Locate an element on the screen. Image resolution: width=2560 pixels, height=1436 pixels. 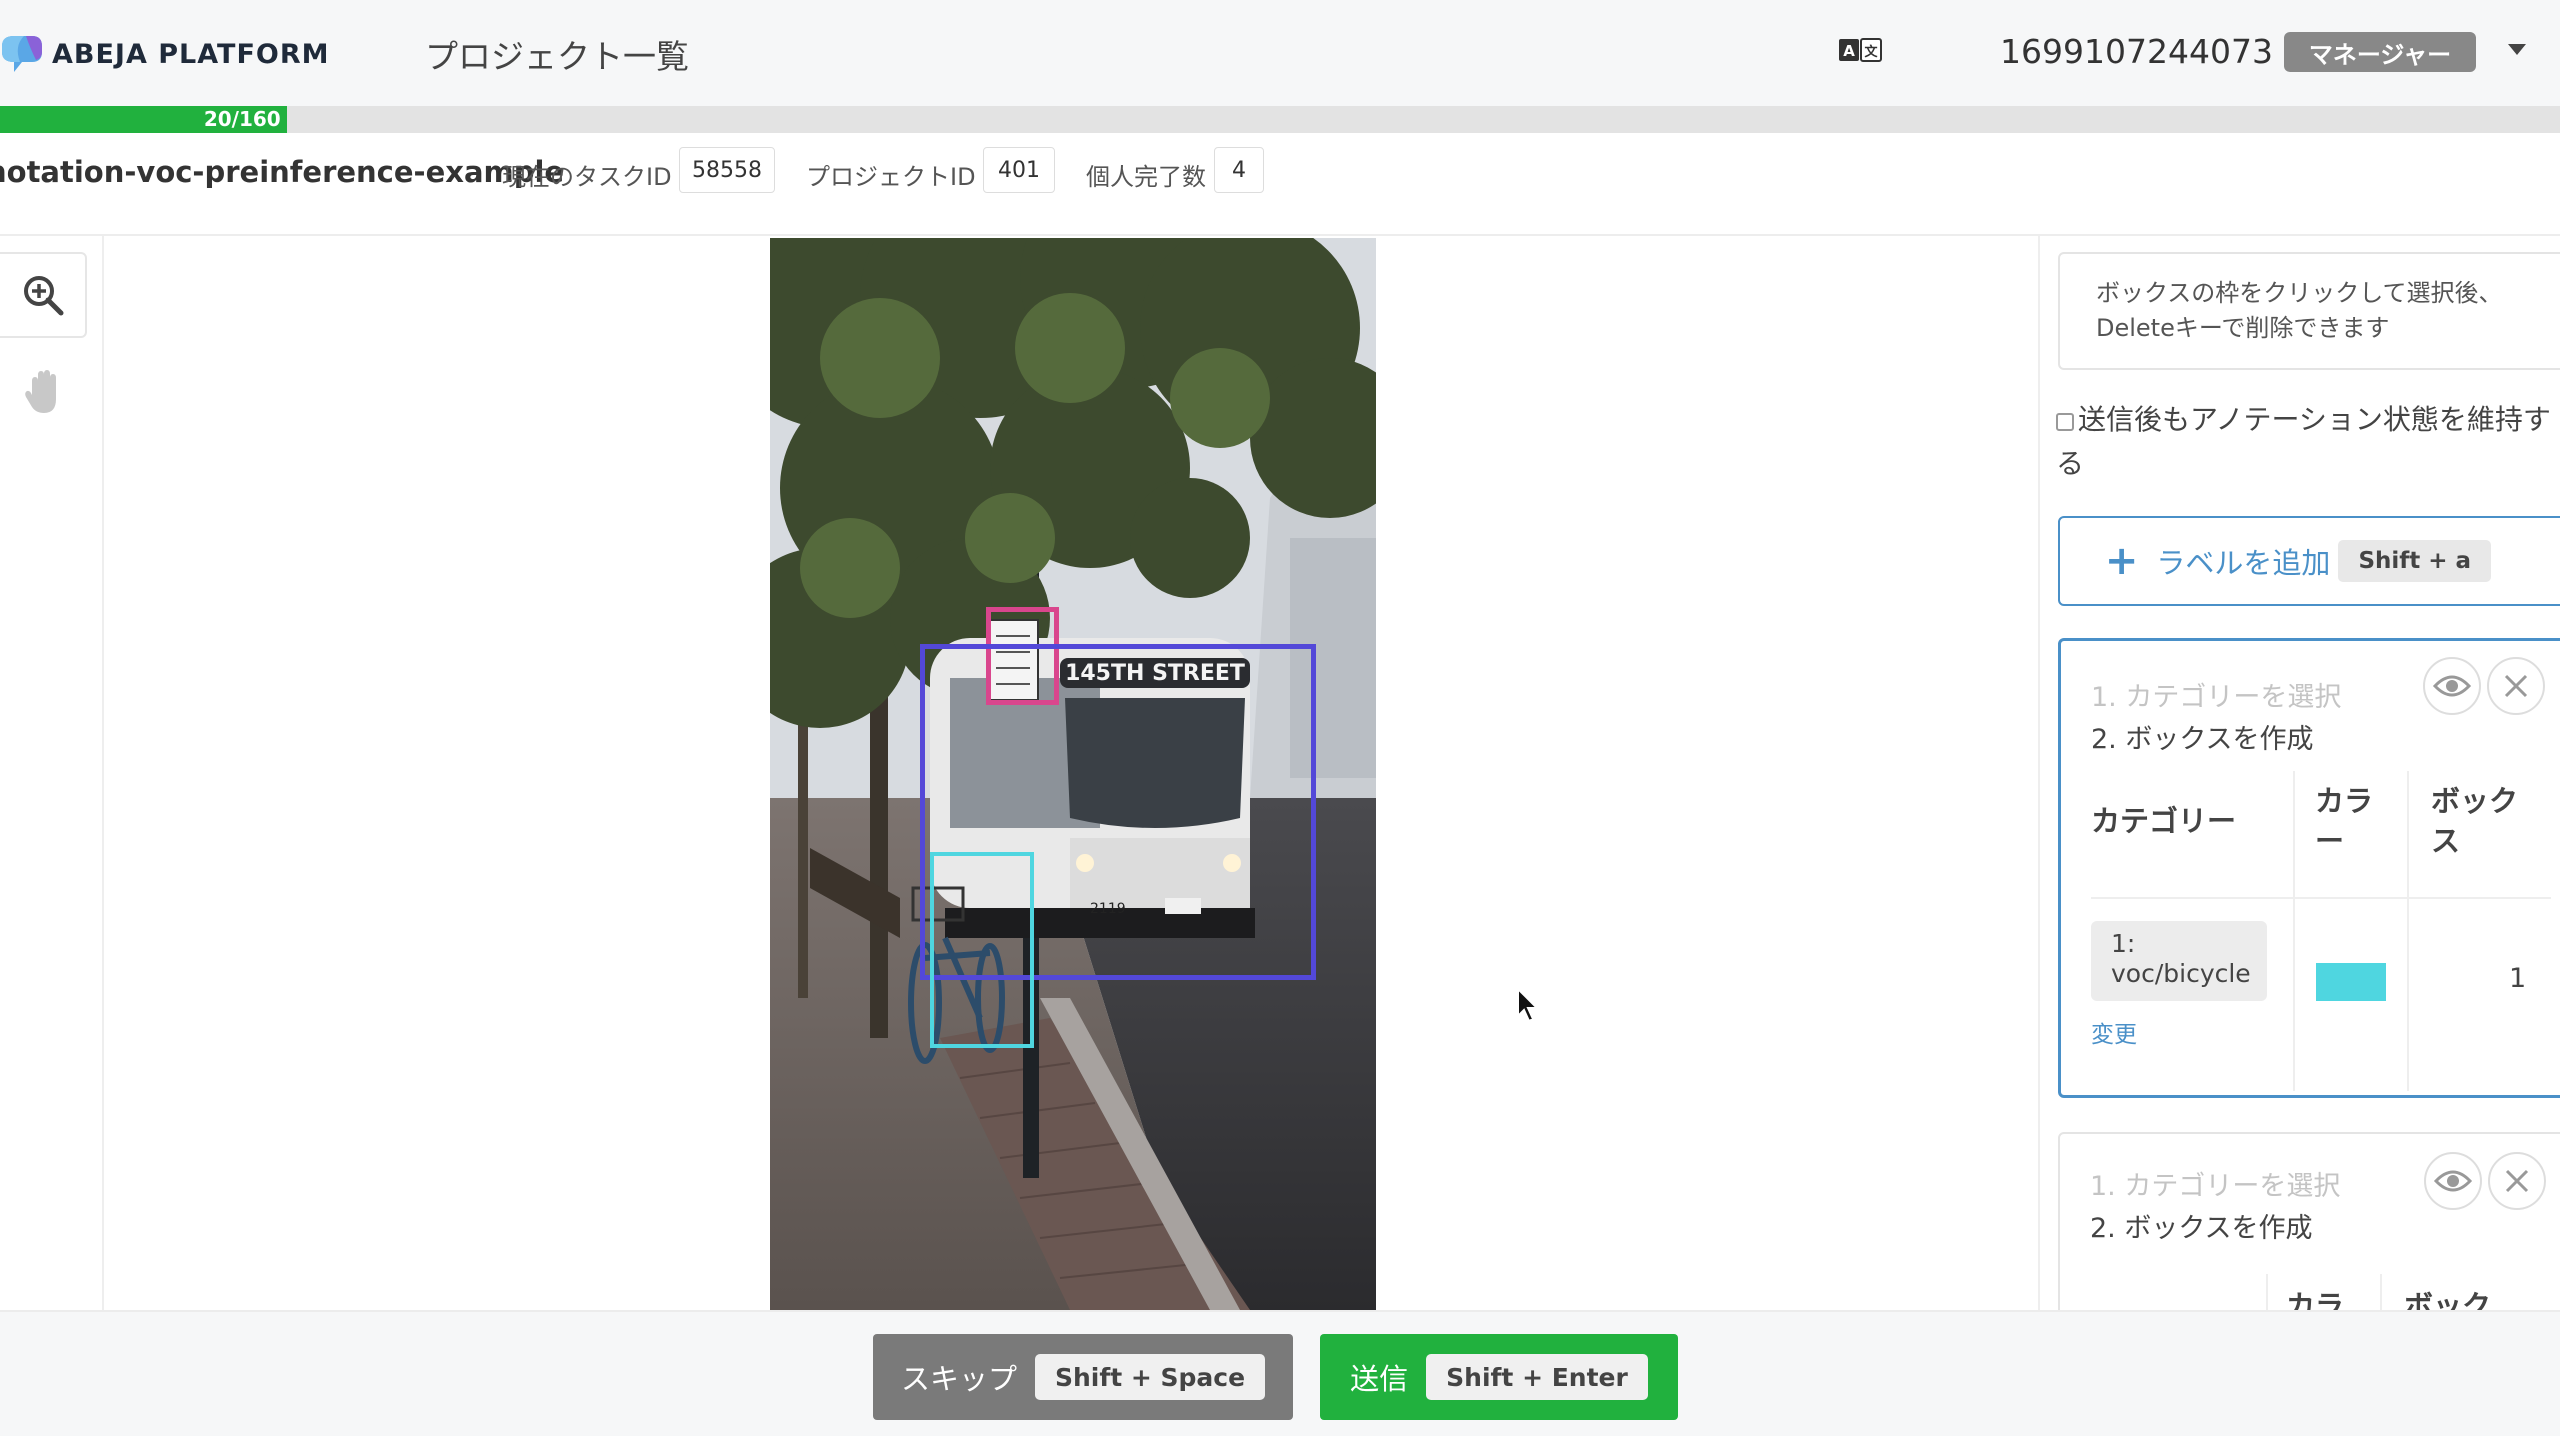
task-id-label: 現在のタスクID is located at coordinates (587, 177).